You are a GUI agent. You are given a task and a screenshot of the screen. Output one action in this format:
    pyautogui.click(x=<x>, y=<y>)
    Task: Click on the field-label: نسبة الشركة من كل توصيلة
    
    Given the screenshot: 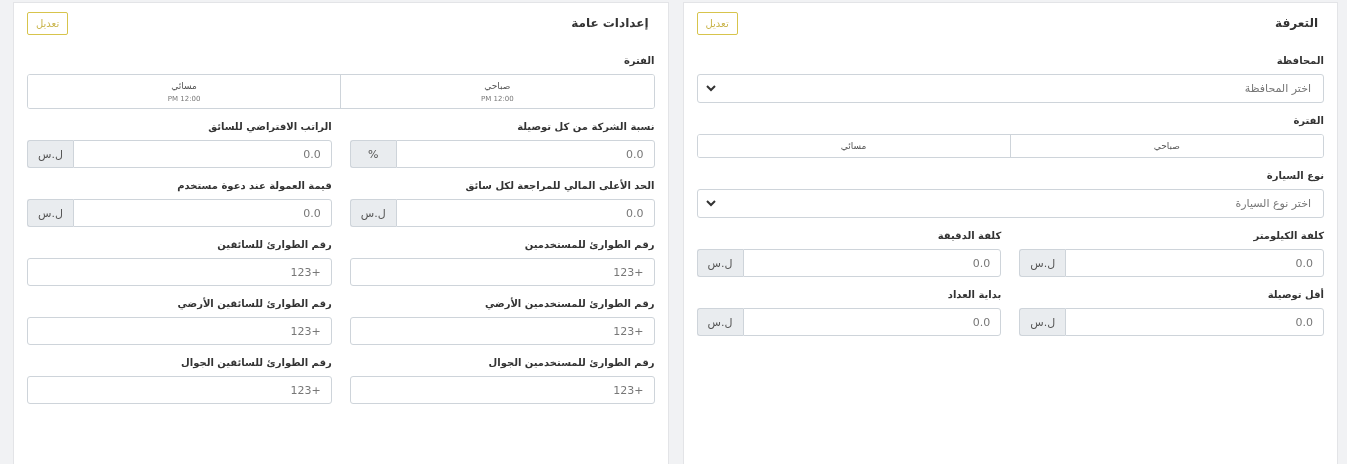 What is the action you would take?
    pyautogui.click(x=586, y=126)
    